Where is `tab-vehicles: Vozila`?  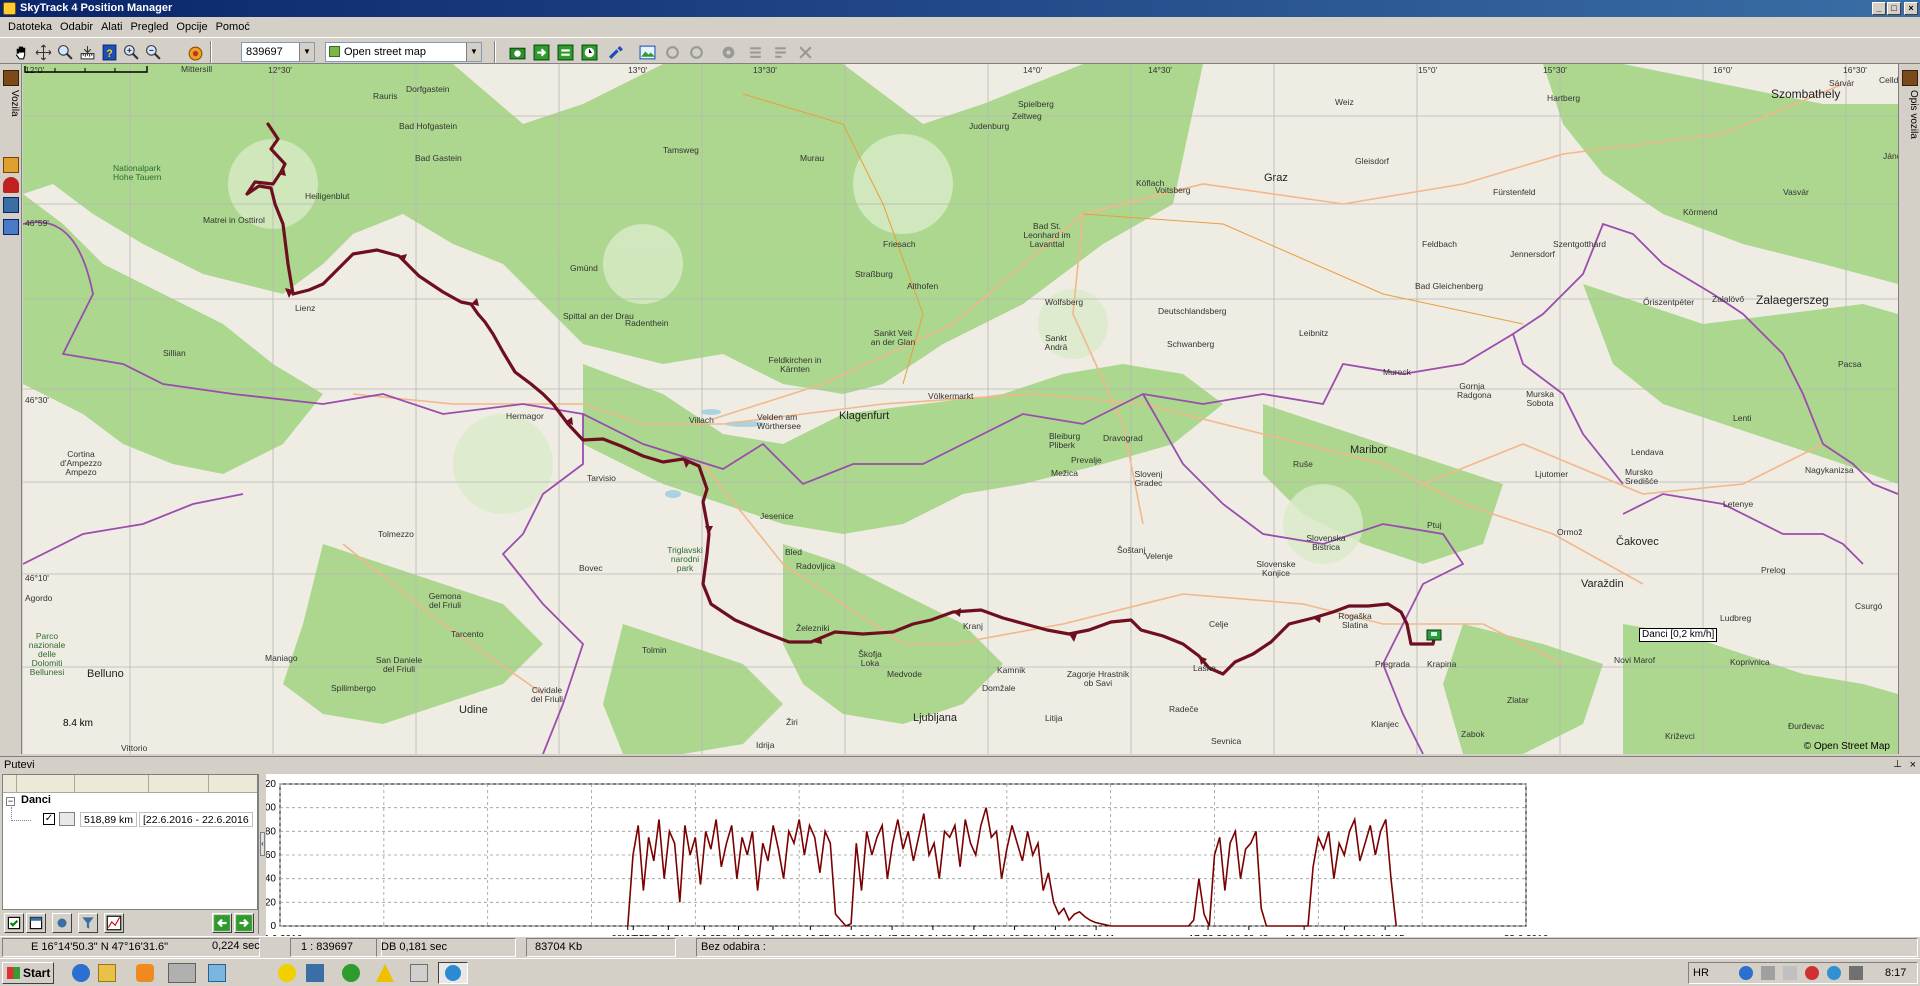
tab-vehicles: Vozila is located at coordinates (11, 103).